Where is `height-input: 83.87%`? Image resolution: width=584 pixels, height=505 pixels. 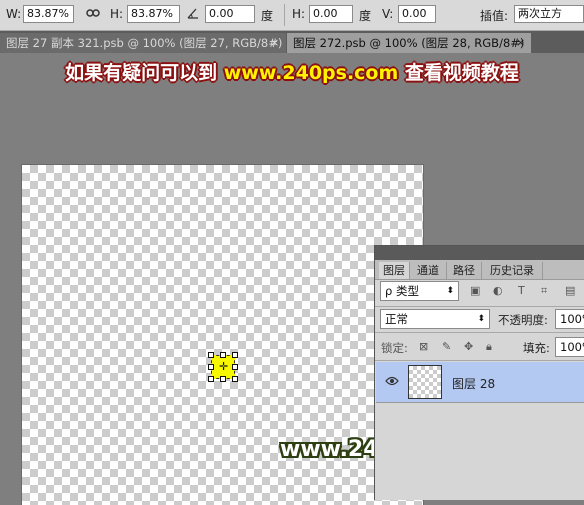 height-input: 83.87% is located at coordinates (153, 14).